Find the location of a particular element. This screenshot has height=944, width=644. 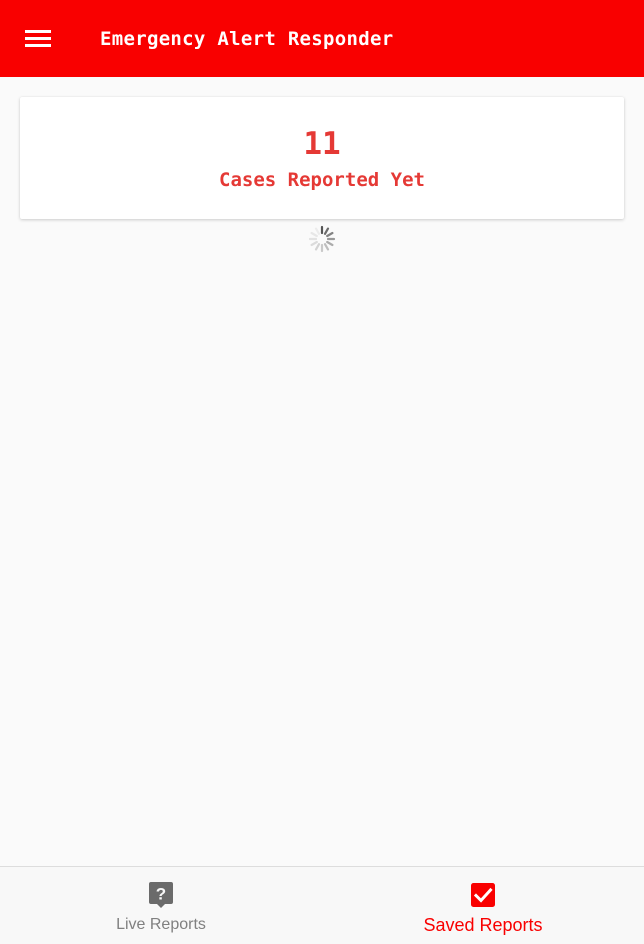

menu-icon is located at coordinates (38, 39).